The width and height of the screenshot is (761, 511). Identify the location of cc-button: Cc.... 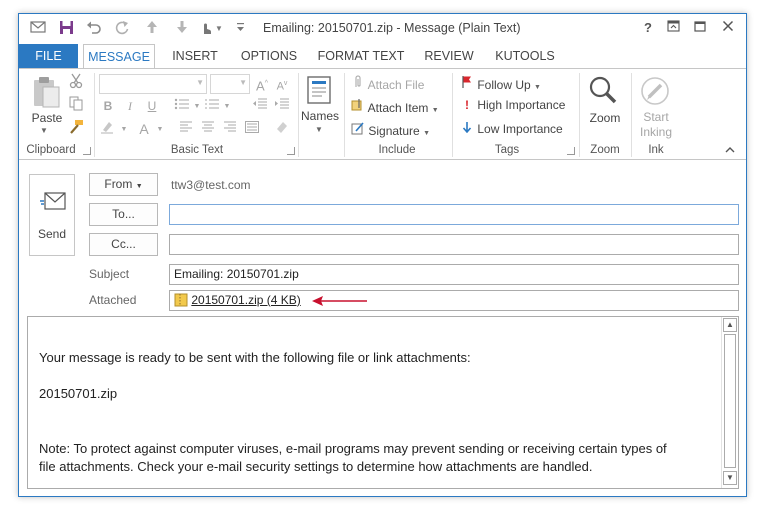
(123, 244).